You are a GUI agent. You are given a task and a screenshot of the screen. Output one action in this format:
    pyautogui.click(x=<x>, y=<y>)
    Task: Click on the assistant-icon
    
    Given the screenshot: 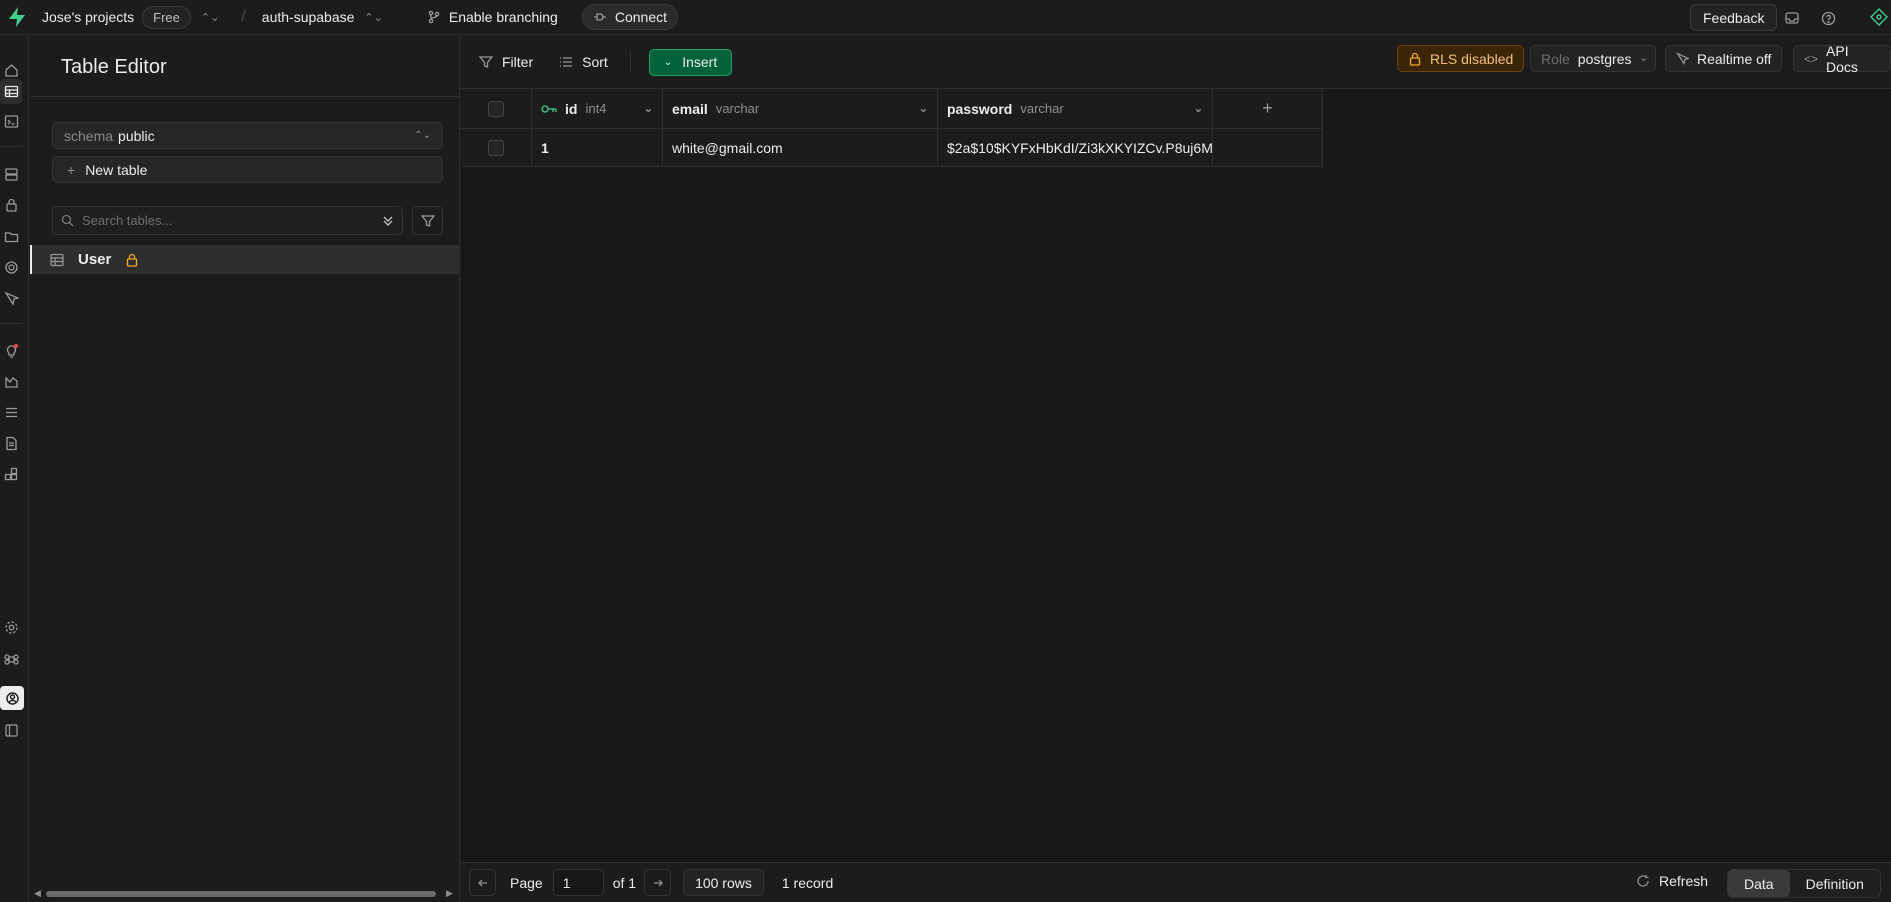 What is the action you would take?
    pyautogui.click(x=1879, y=17)
    